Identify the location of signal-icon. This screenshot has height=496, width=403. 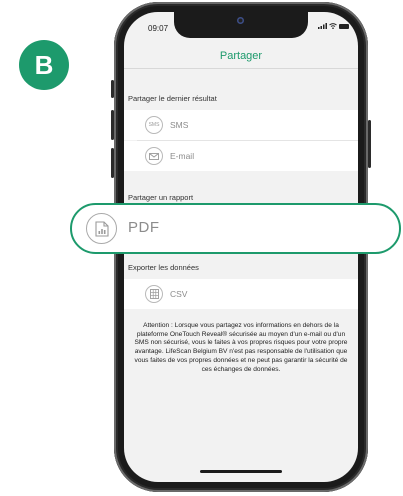
(322, 26).